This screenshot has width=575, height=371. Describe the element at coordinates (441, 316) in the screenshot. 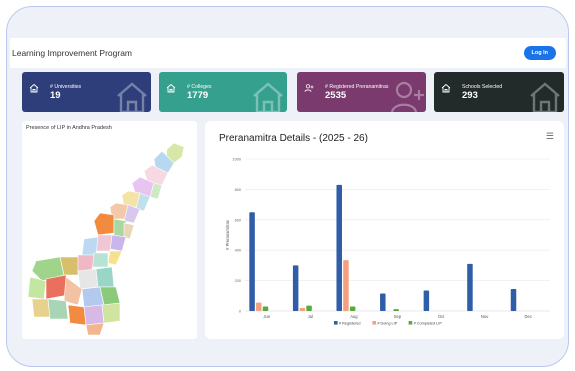

I see `x-tick-label: Oct` at that location.